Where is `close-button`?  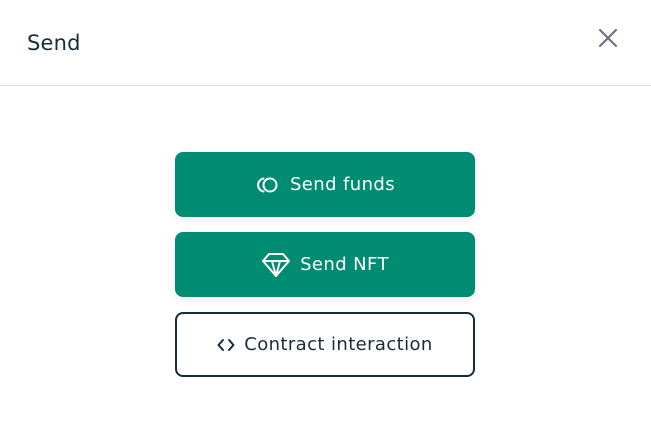
close-button is located at coordinates (608, 38).